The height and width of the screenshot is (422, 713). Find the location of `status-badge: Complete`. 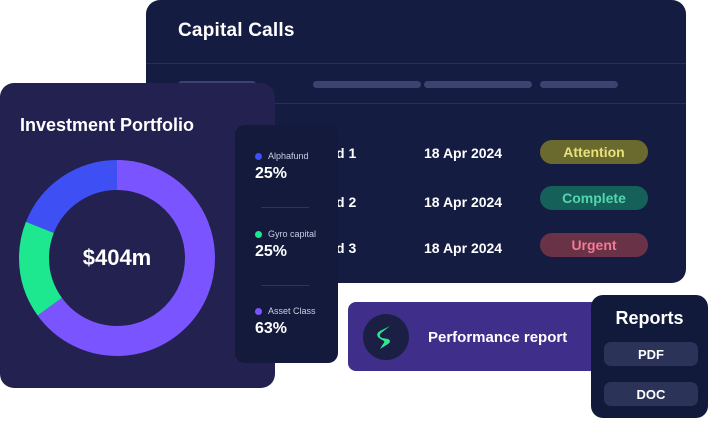

status-badge: Complete is located at coordinates (594, 198).